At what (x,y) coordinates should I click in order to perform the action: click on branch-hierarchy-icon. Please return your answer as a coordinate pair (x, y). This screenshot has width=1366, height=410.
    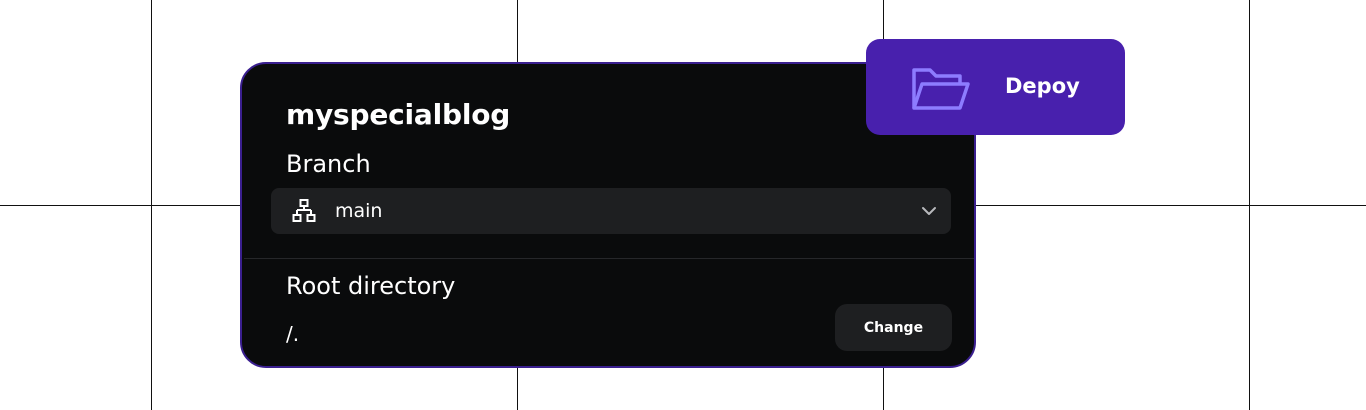
    Looking at the image, I should click on (304, 210).